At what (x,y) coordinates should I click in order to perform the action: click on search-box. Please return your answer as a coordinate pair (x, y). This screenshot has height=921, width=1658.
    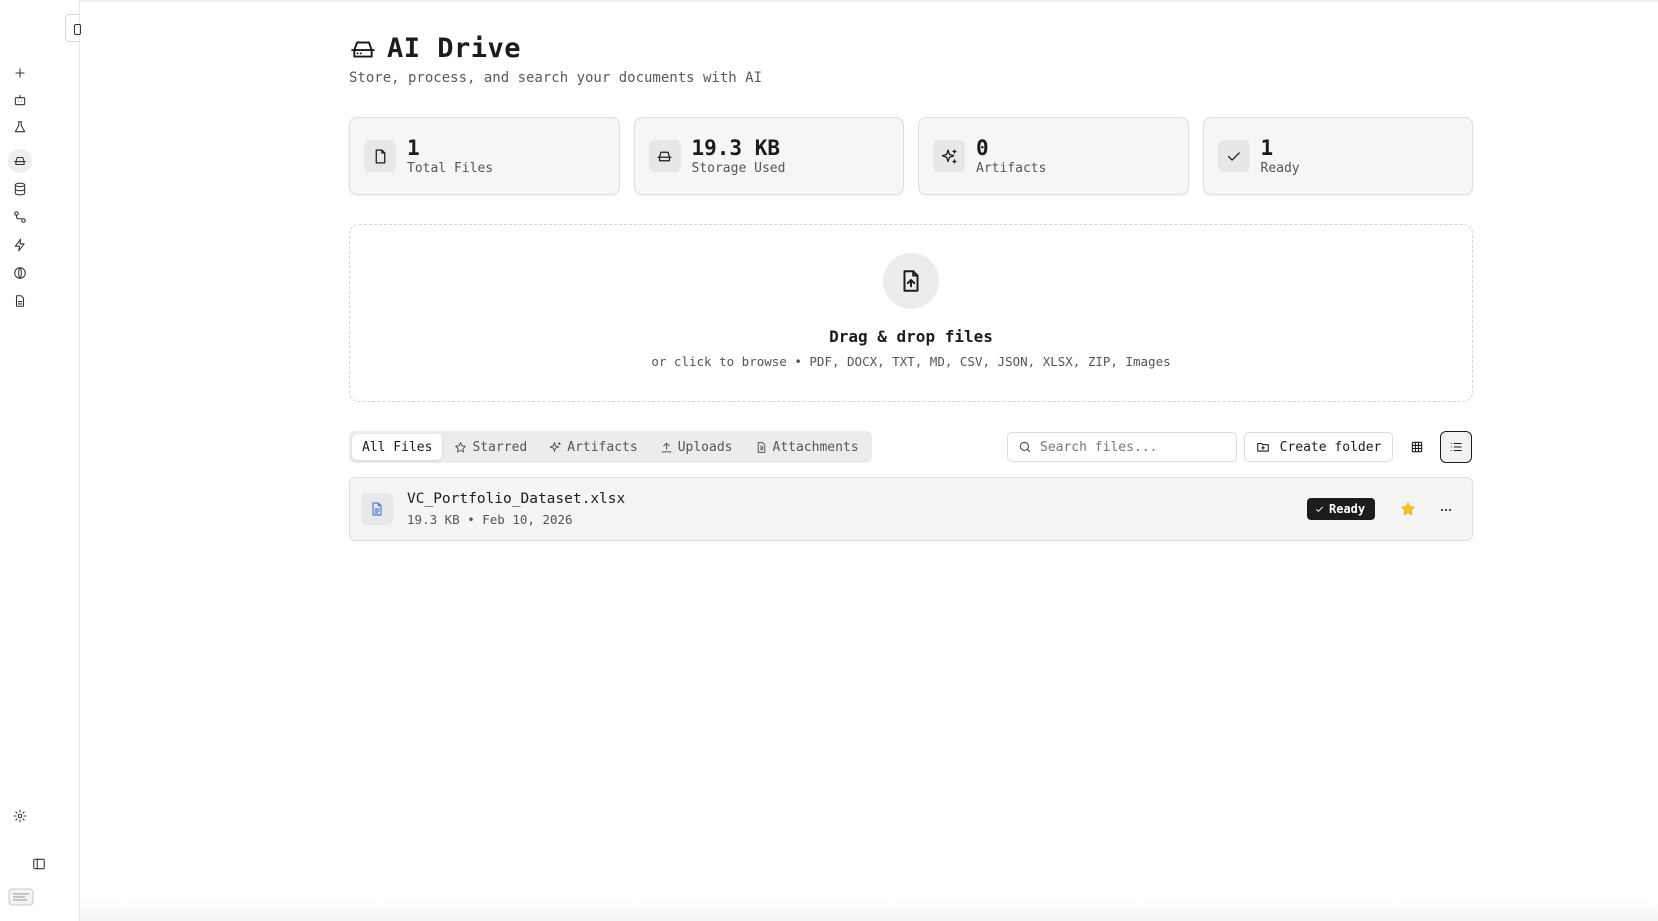
    Looking at the image, I should click on (1122, 447).